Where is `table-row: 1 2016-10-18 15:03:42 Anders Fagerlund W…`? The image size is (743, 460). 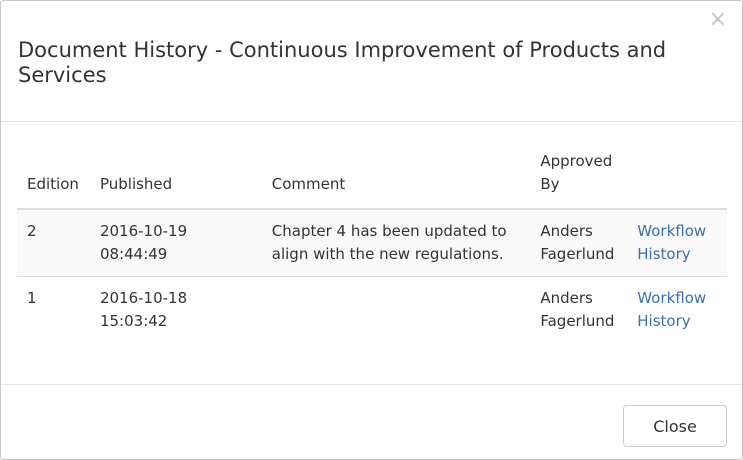 table-row: 1 2016-10-18 15:03:42 Anders Fagerlund W… is located at coordinates (372, 309).